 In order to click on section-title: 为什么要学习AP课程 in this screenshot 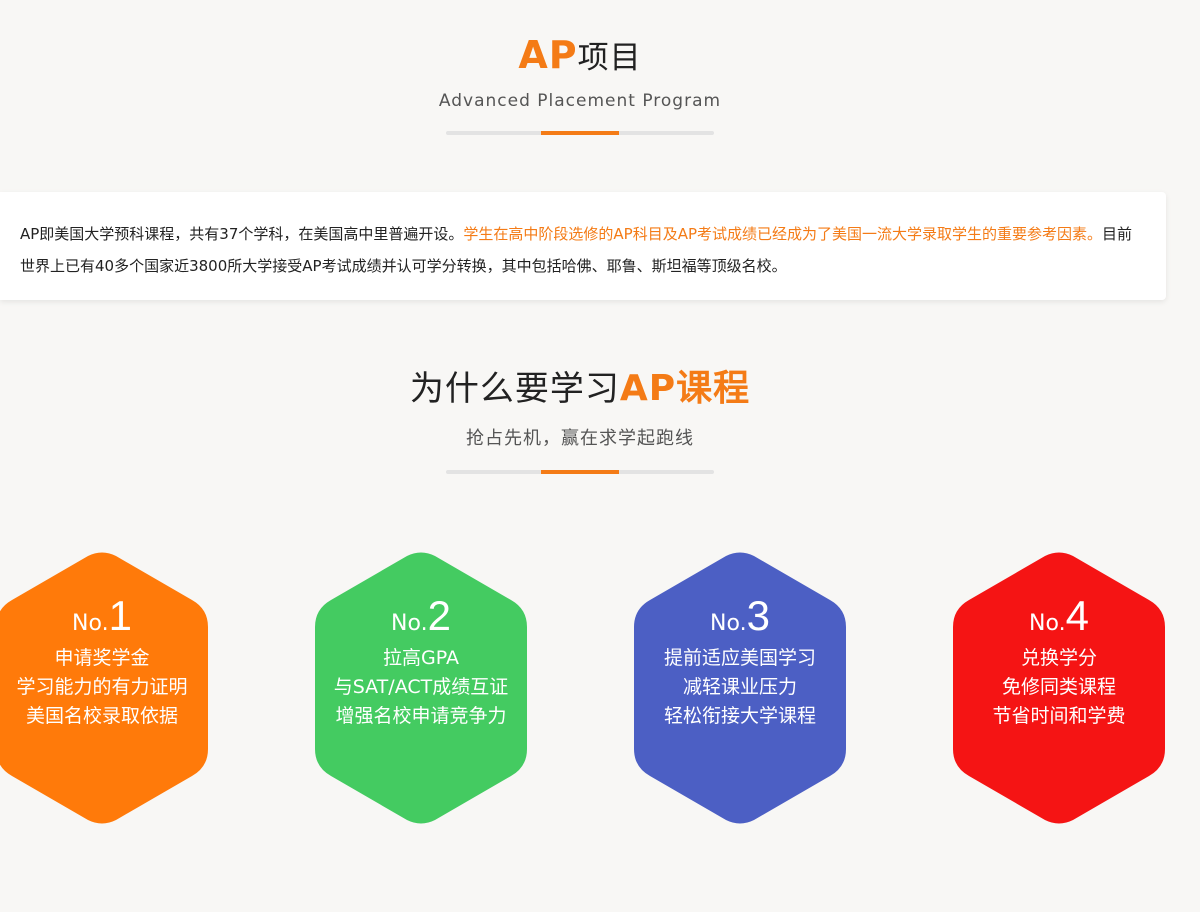, I will do `click(580, 389)`.